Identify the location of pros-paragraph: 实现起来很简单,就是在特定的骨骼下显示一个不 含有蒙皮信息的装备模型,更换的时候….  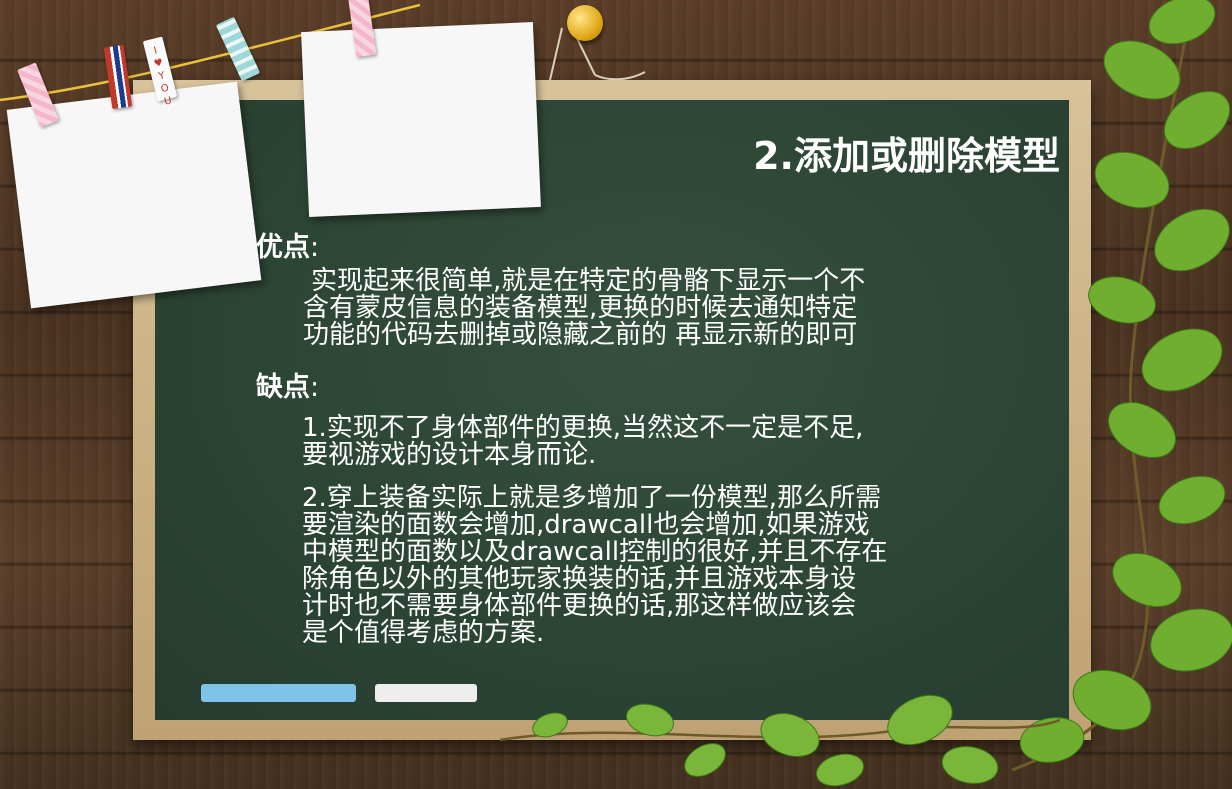
(663, 308).